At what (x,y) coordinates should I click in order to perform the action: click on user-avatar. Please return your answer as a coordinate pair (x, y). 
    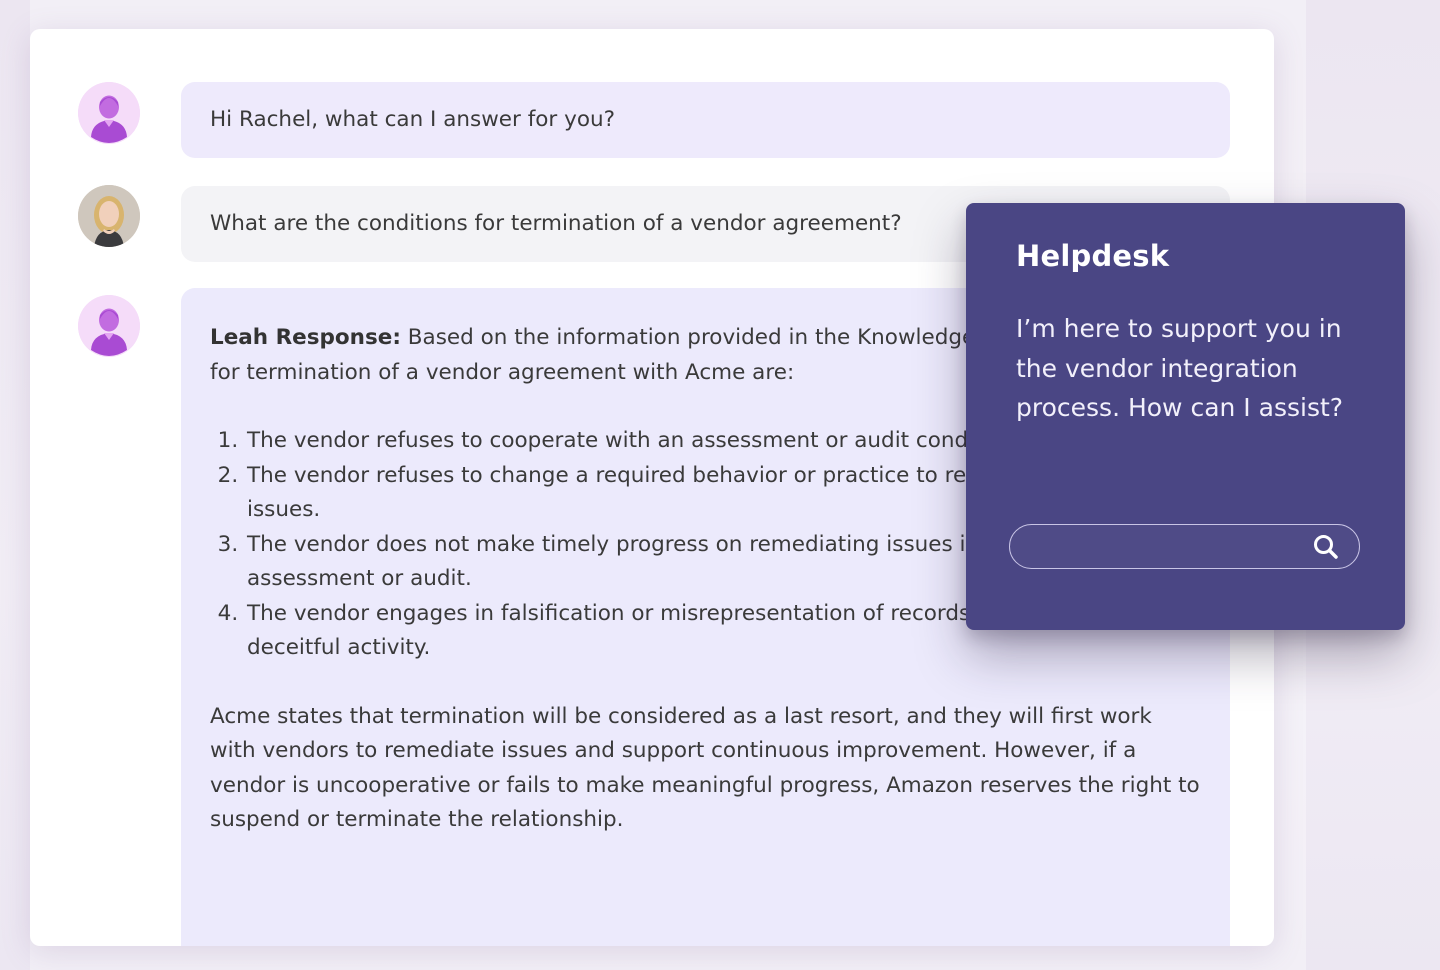
    Looking at the image, I should click on (109, 216).